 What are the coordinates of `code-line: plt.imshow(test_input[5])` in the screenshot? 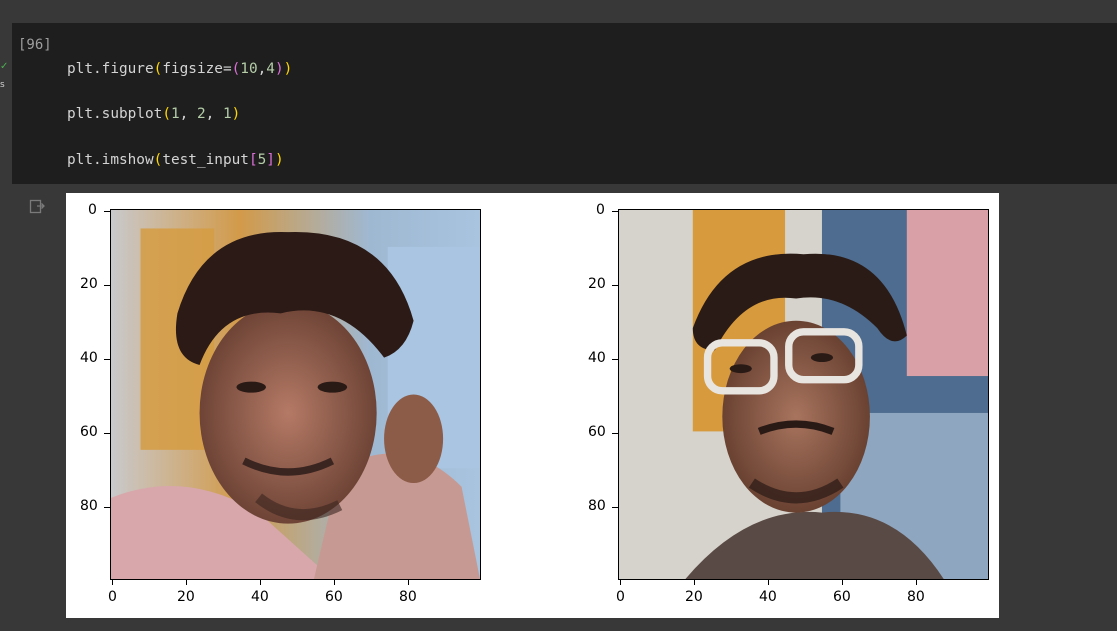 It's located at (175, 159).